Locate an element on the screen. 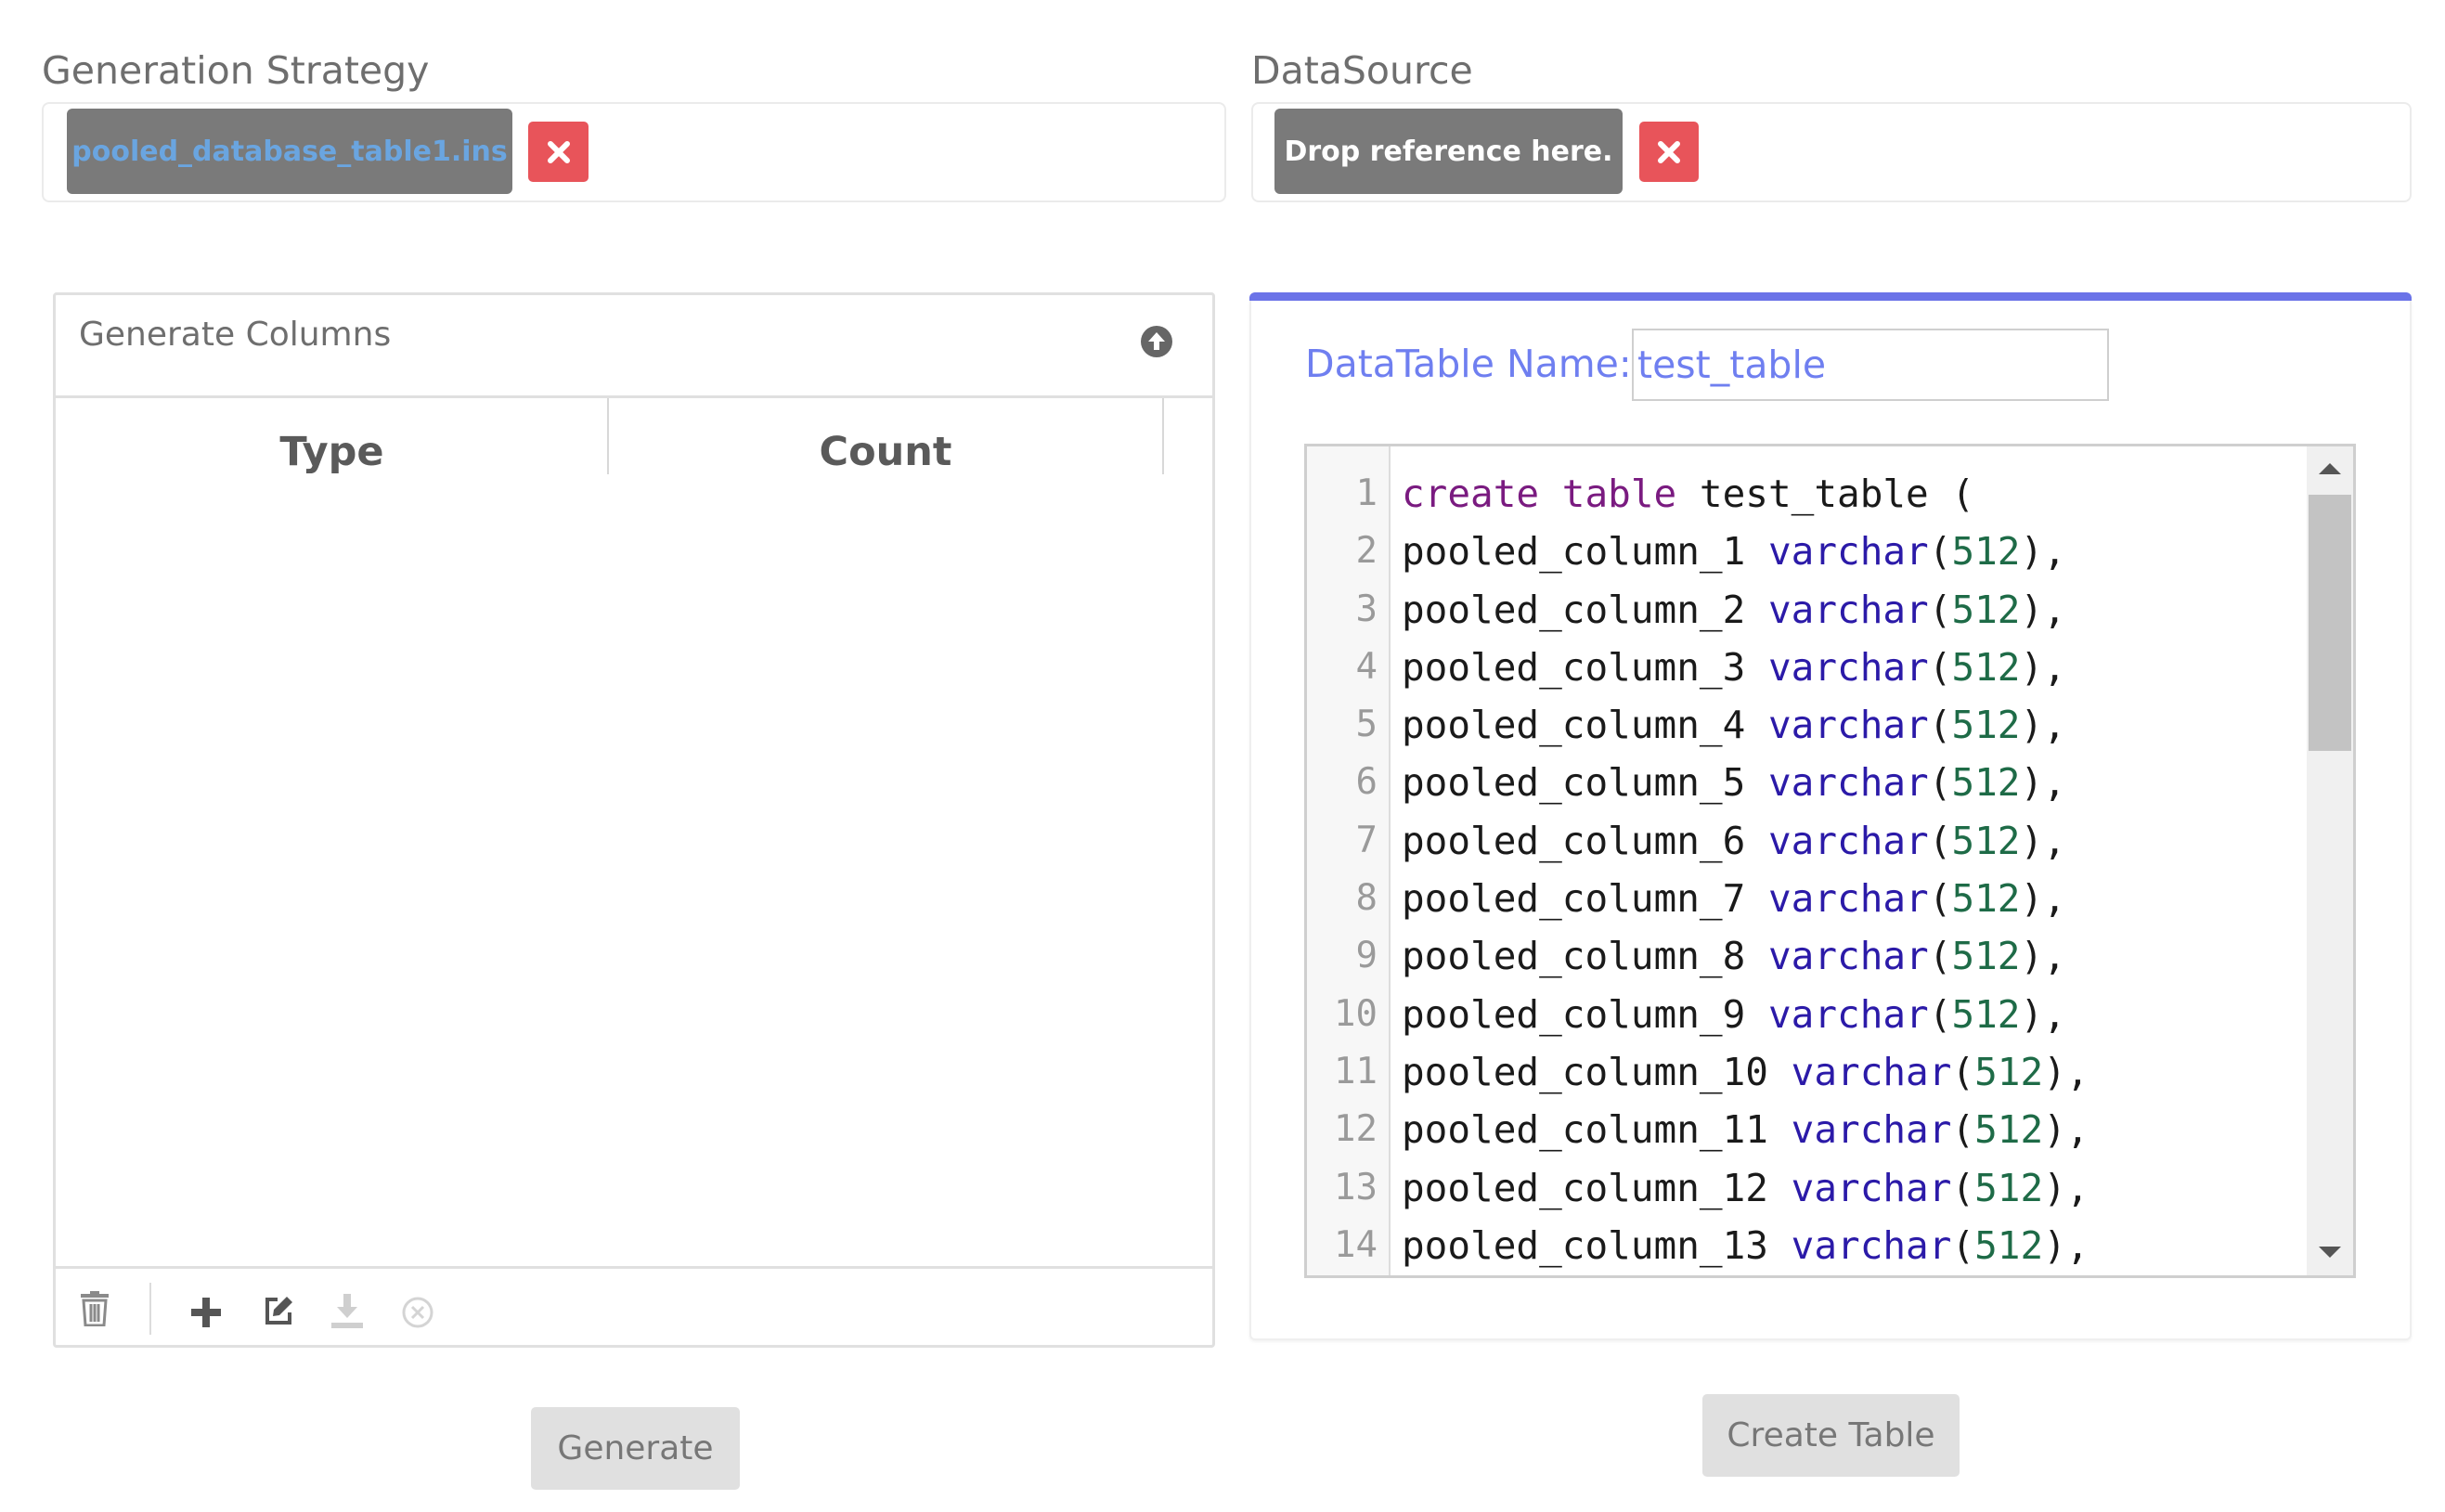 This screenshot has width=2445, height=1512. panel-header-divider is located at coordinates (634, 396).